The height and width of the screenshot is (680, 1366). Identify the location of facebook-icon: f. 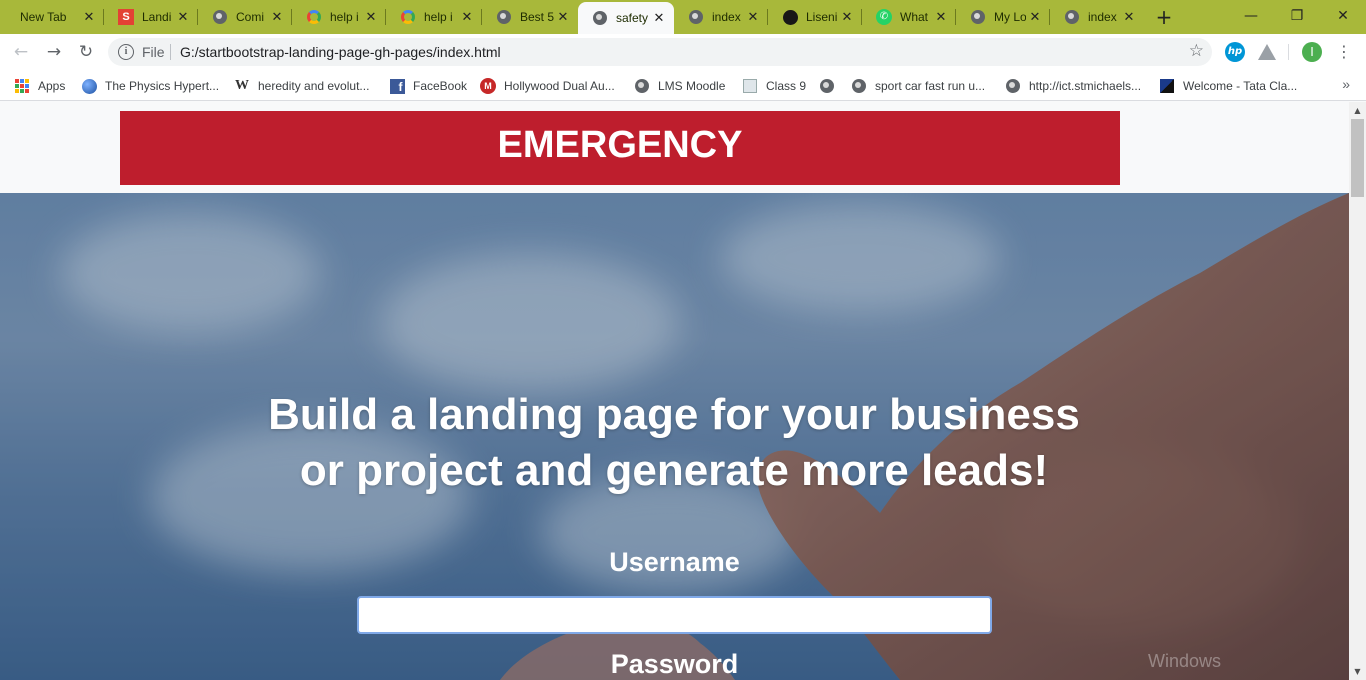
(397, 86).